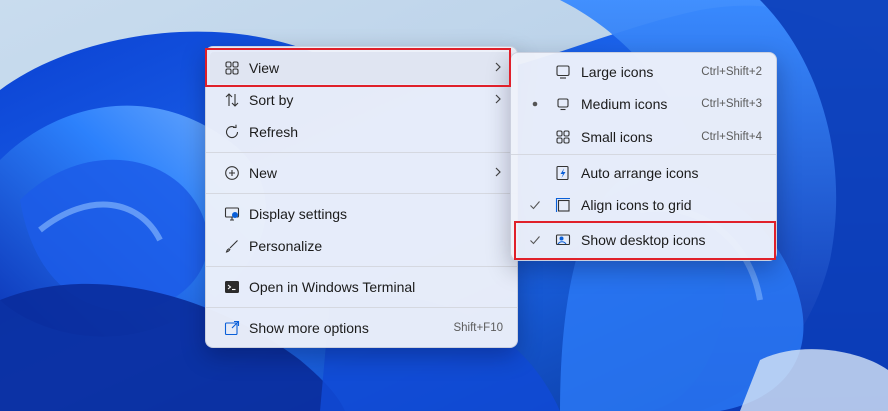 This screenshot has height=411, width=888. I want to click on shortcut-text: Ctrl+Shift+4, so click(731, 137).